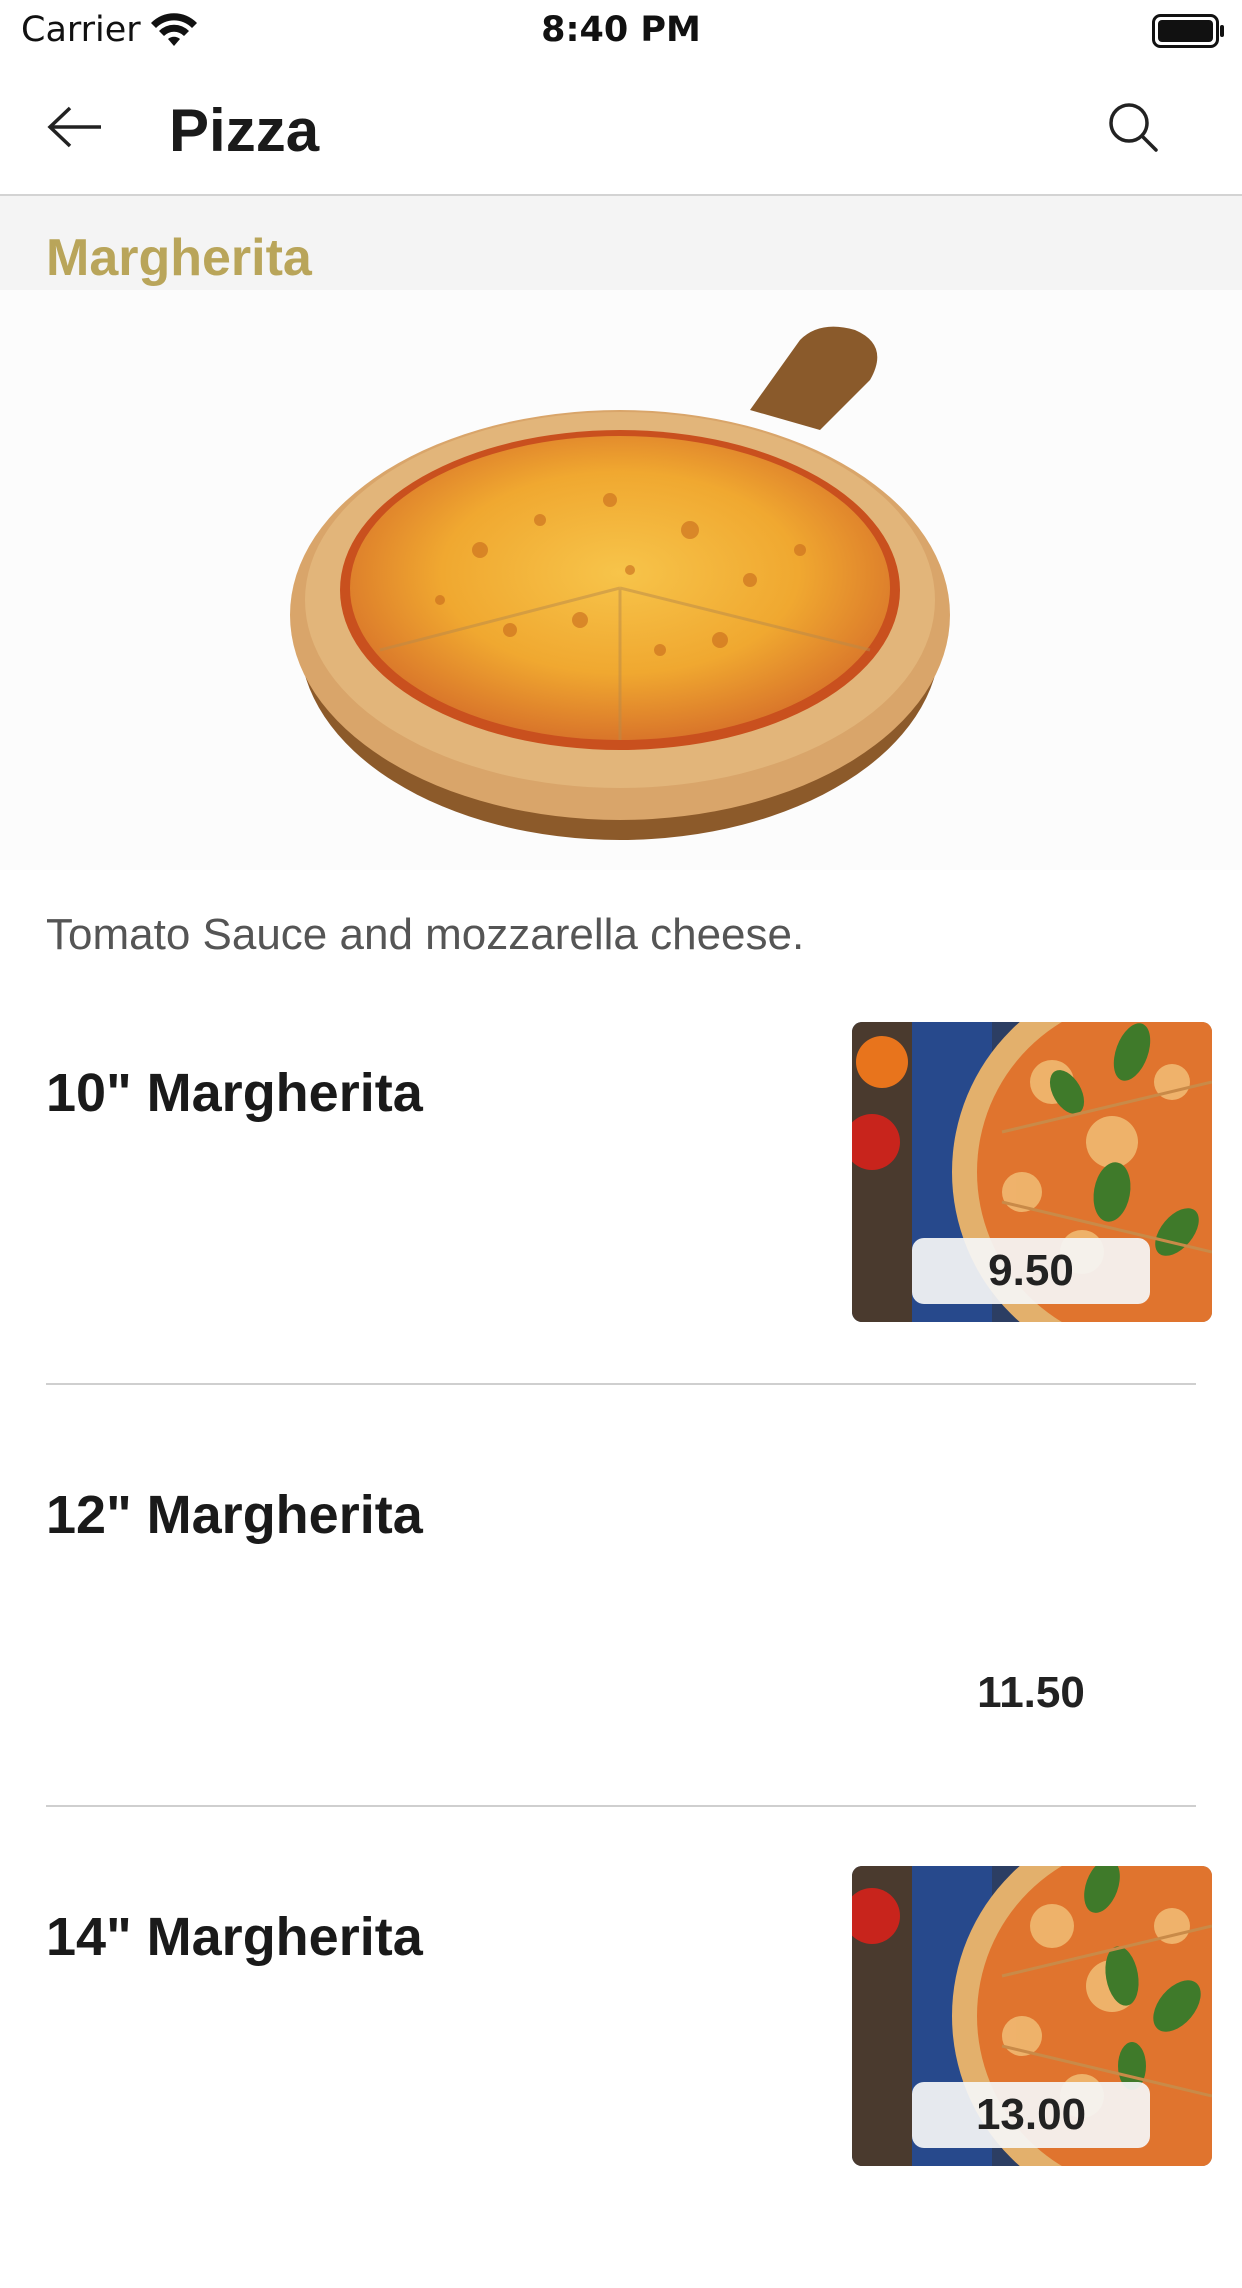  Describe the element at coordinates (1032, 2016) in the screenshot. I see `item-thumbnail: 13.00` at that location.